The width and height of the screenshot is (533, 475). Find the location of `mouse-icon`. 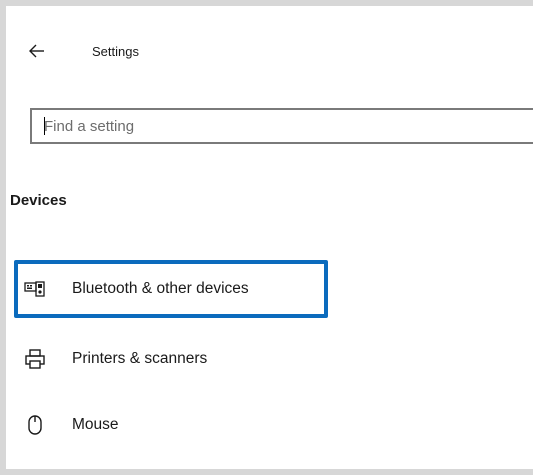

mouse-icon is located at coordinates (35, 425).